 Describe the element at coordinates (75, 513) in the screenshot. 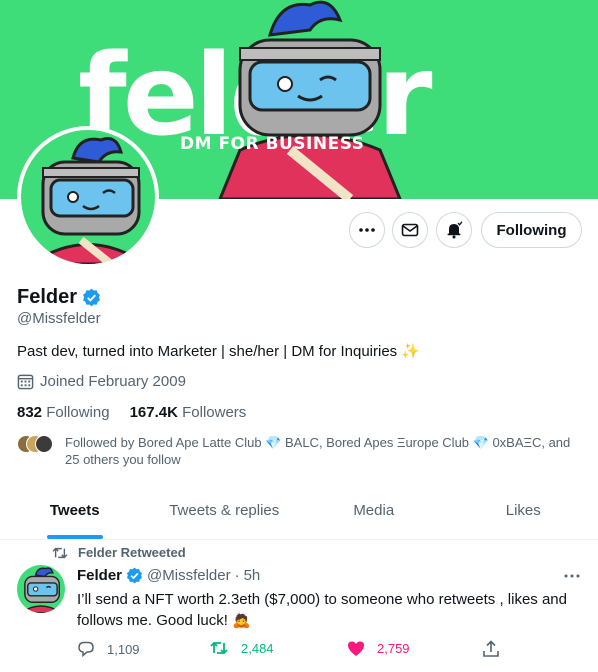

I see `tab-tweets: Tweets` at that location.